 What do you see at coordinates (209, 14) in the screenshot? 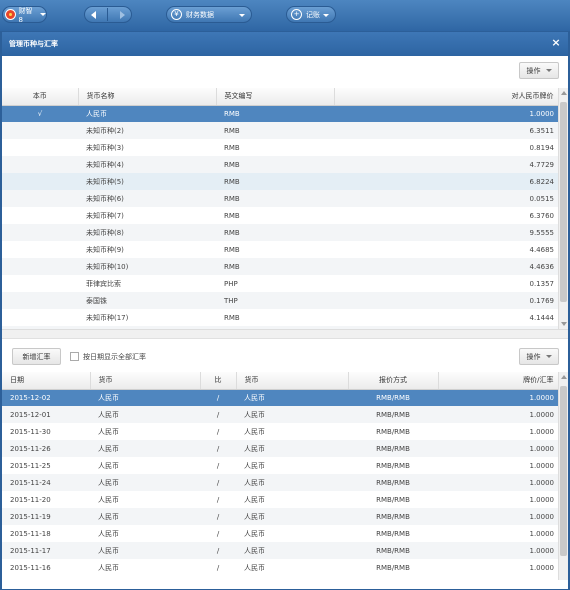
I see `finance-data-menu: ¥ 财务数据` at bounding box center [209, 14].